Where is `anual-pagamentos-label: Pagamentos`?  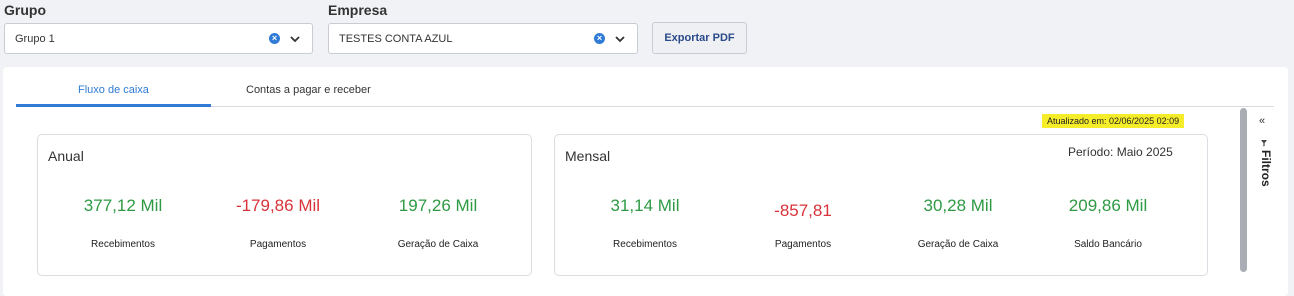 anual-pagamentos-label: Pagamentos is located at coordinates (278, 244).